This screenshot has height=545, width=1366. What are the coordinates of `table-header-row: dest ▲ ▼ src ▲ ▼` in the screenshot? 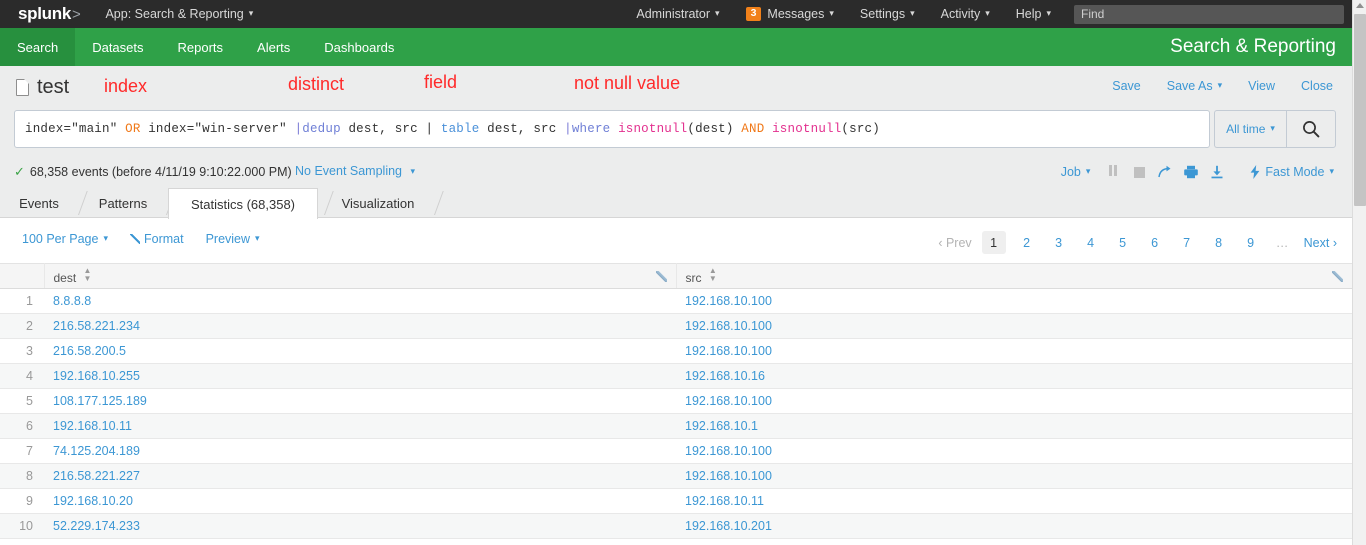 It's located at (676, 276).